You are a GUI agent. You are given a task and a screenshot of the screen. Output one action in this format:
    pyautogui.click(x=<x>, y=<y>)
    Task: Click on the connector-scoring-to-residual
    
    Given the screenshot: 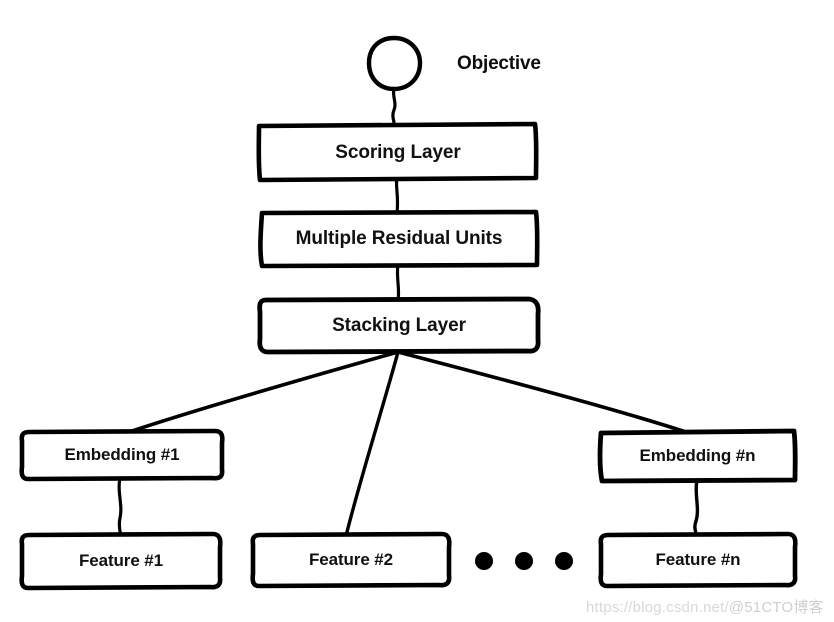 What is the action you would take?
    pyautogui.click(x=397, y=195)
    